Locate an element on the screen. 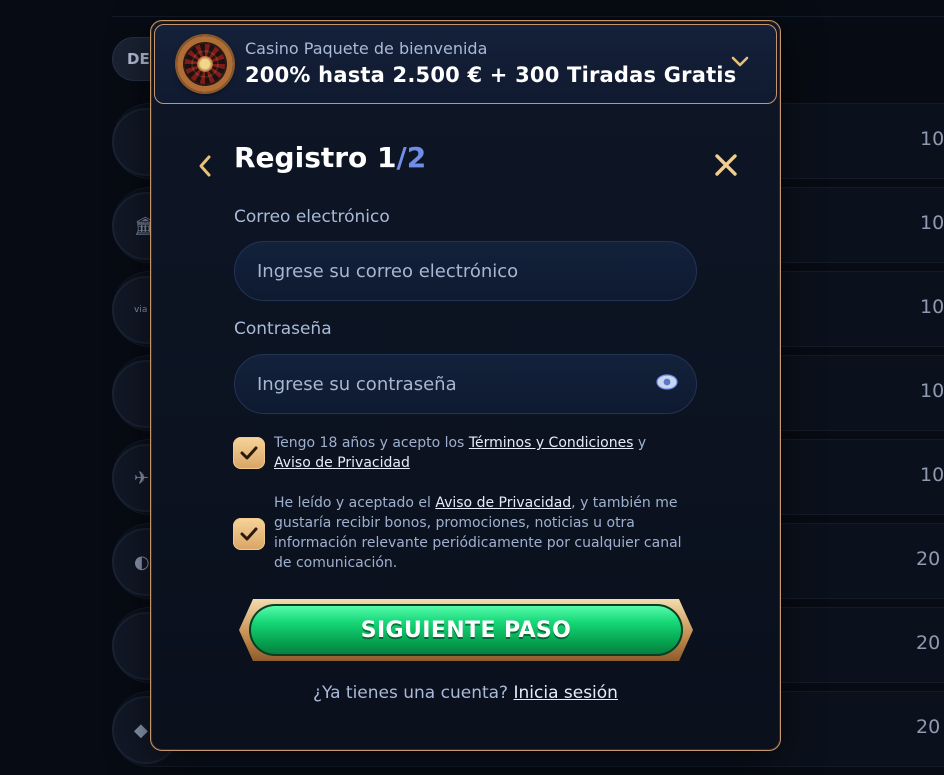 Image resolution: width=944 pixels, height=775 pixels. password-input is located at coordinates (465, 384).